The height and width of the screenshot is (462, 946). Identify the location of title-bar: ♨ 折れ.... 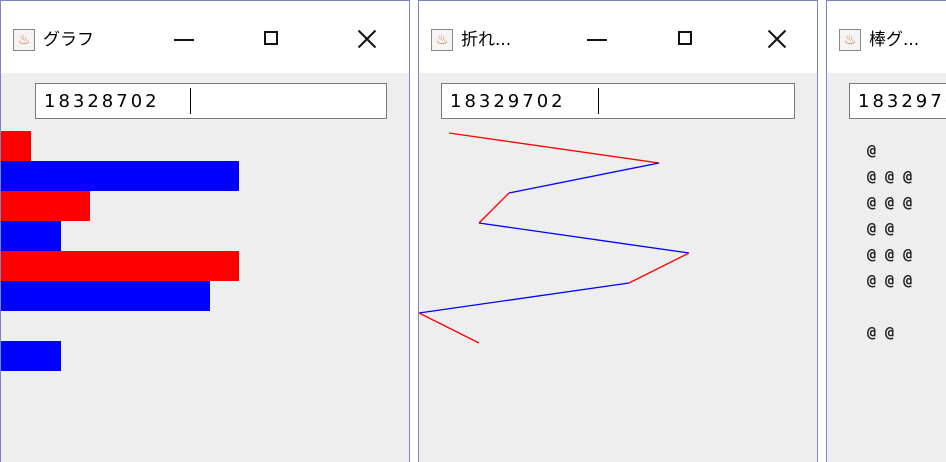
(618, 37).